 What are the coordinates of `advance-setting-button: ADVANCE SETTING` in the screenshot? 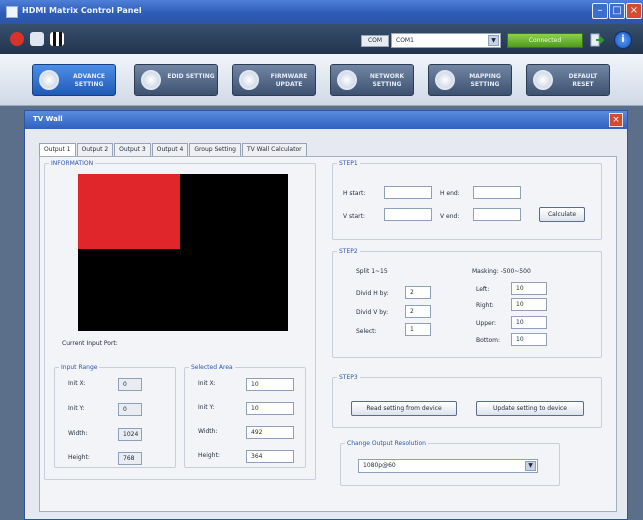 It's located at (74, 80).